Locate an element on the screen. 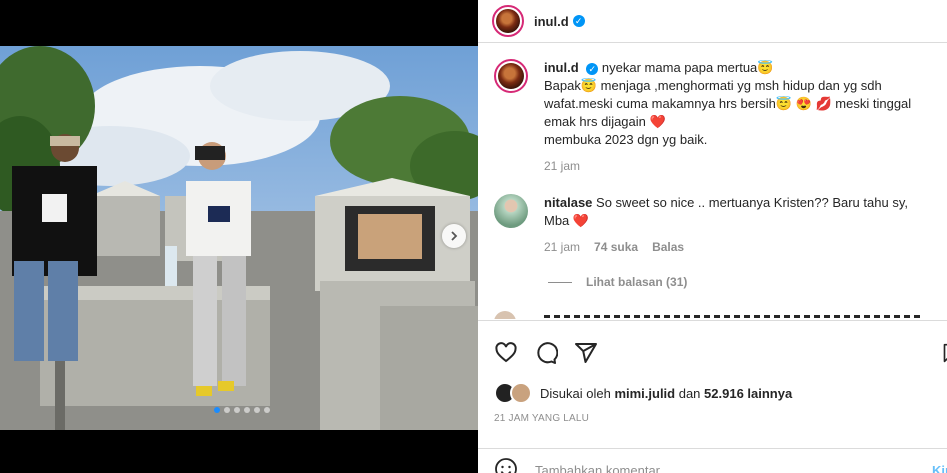 The image size is (947, 473). commenter-avatar is located at coordinates (511, 211).